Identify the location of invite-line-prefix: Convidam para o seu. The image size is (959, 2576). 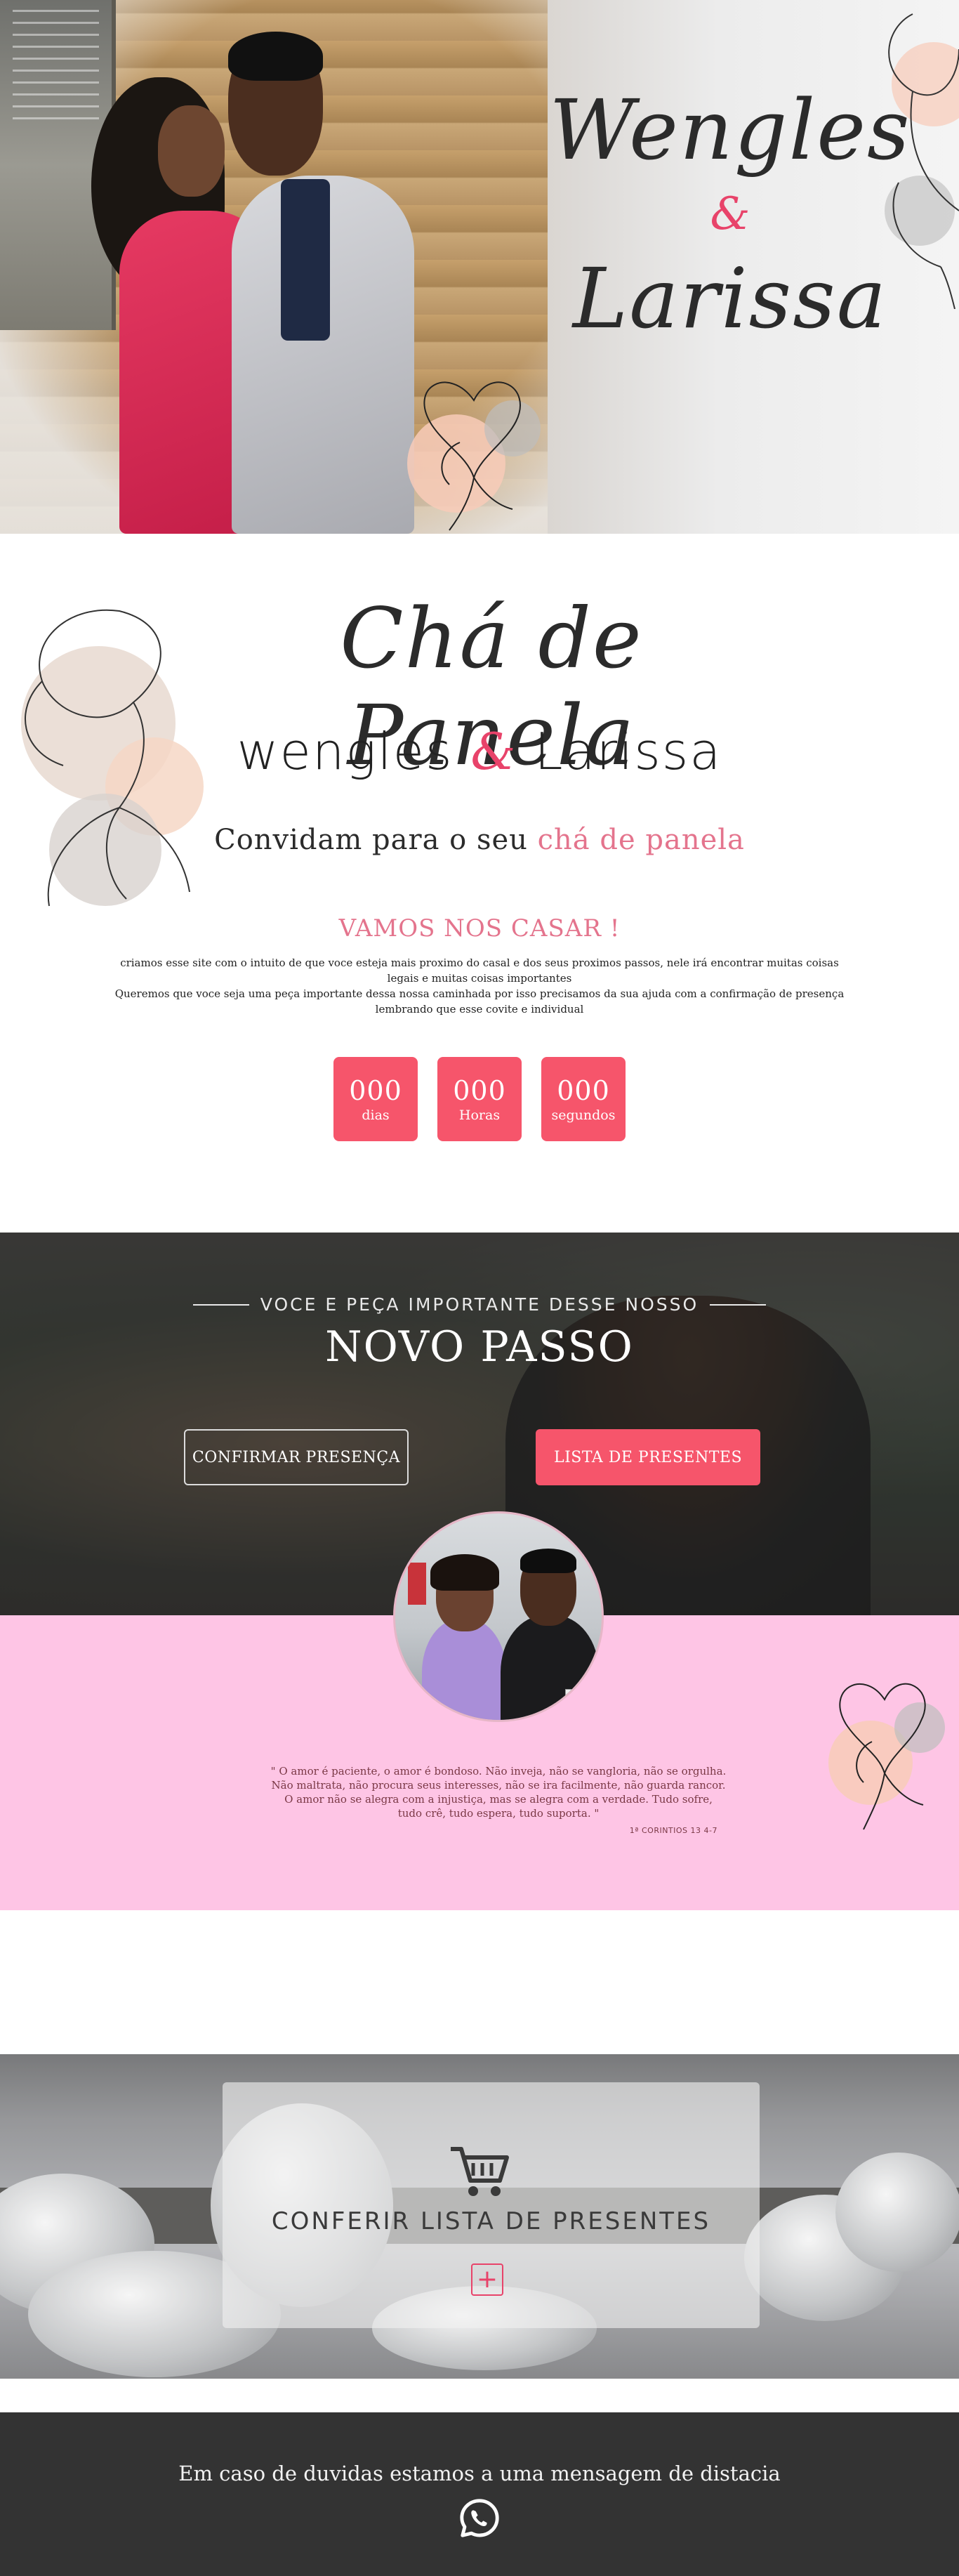
(376, 840).